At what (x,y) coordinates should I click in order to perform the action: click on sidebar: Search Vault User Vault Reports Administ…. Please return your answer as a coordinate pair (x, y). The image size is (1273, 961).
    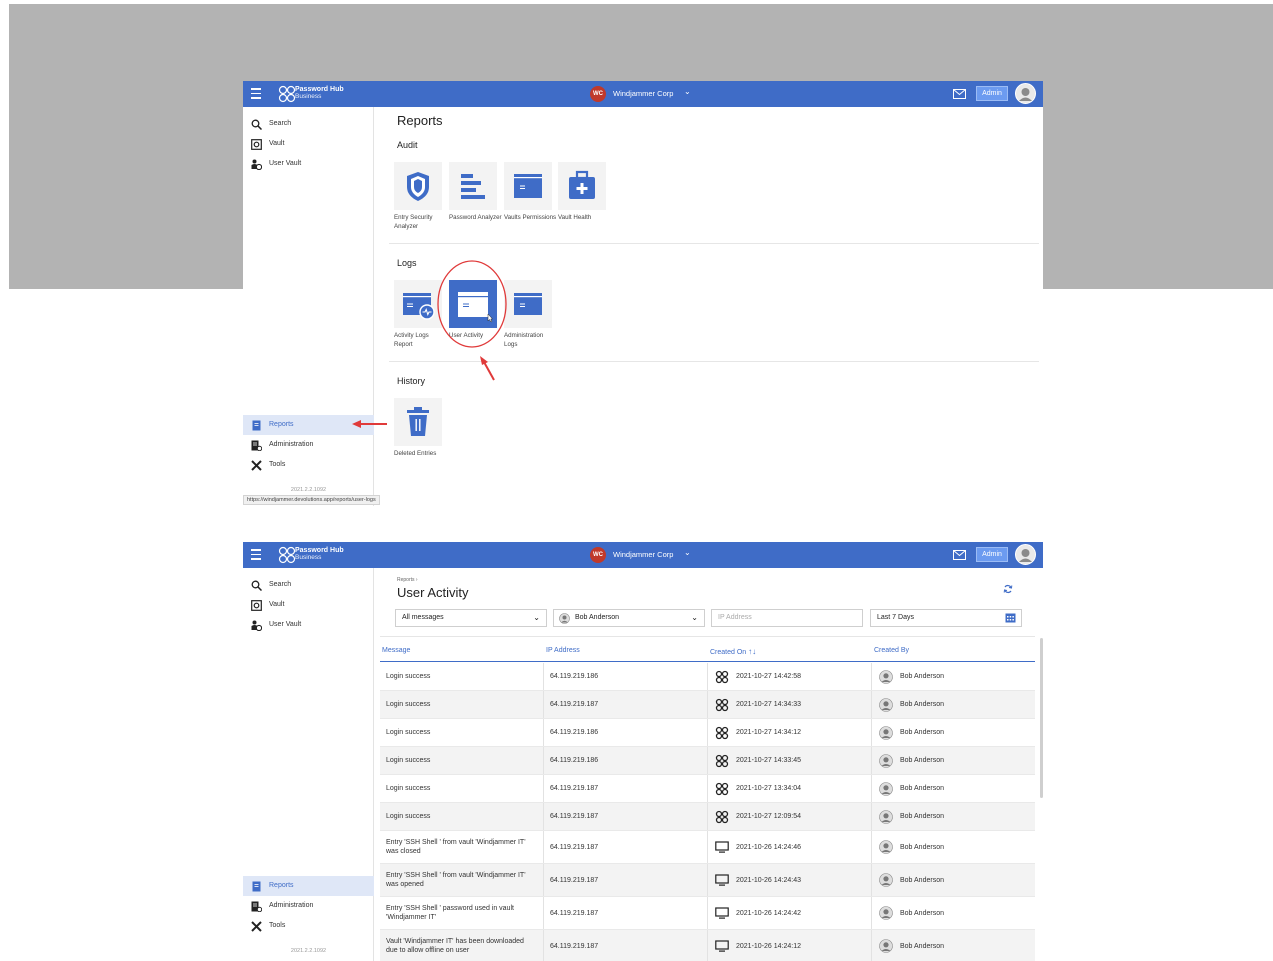
    Looking at the image, I should click on (308, 764).